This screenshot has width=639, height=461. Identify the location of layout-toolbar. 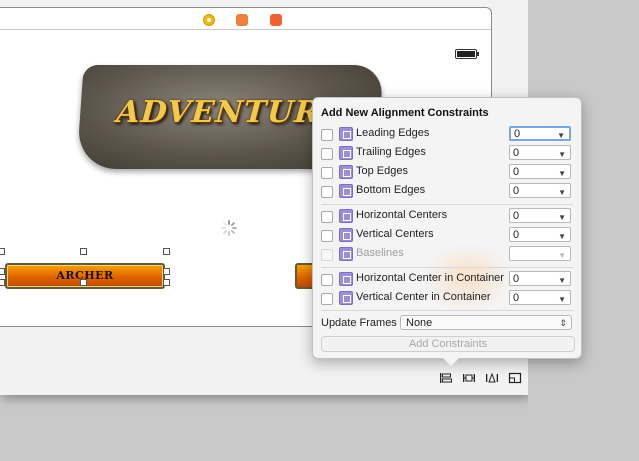
(481, 378).